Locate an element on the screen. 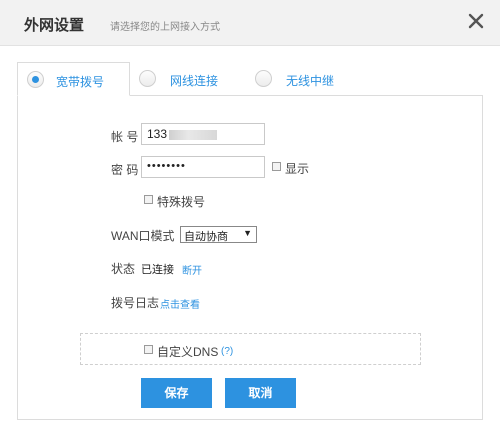 The width and height of the screenshot is (500, 432). tab-cable-label: 网线连接 is located at coordinates (194, 81).